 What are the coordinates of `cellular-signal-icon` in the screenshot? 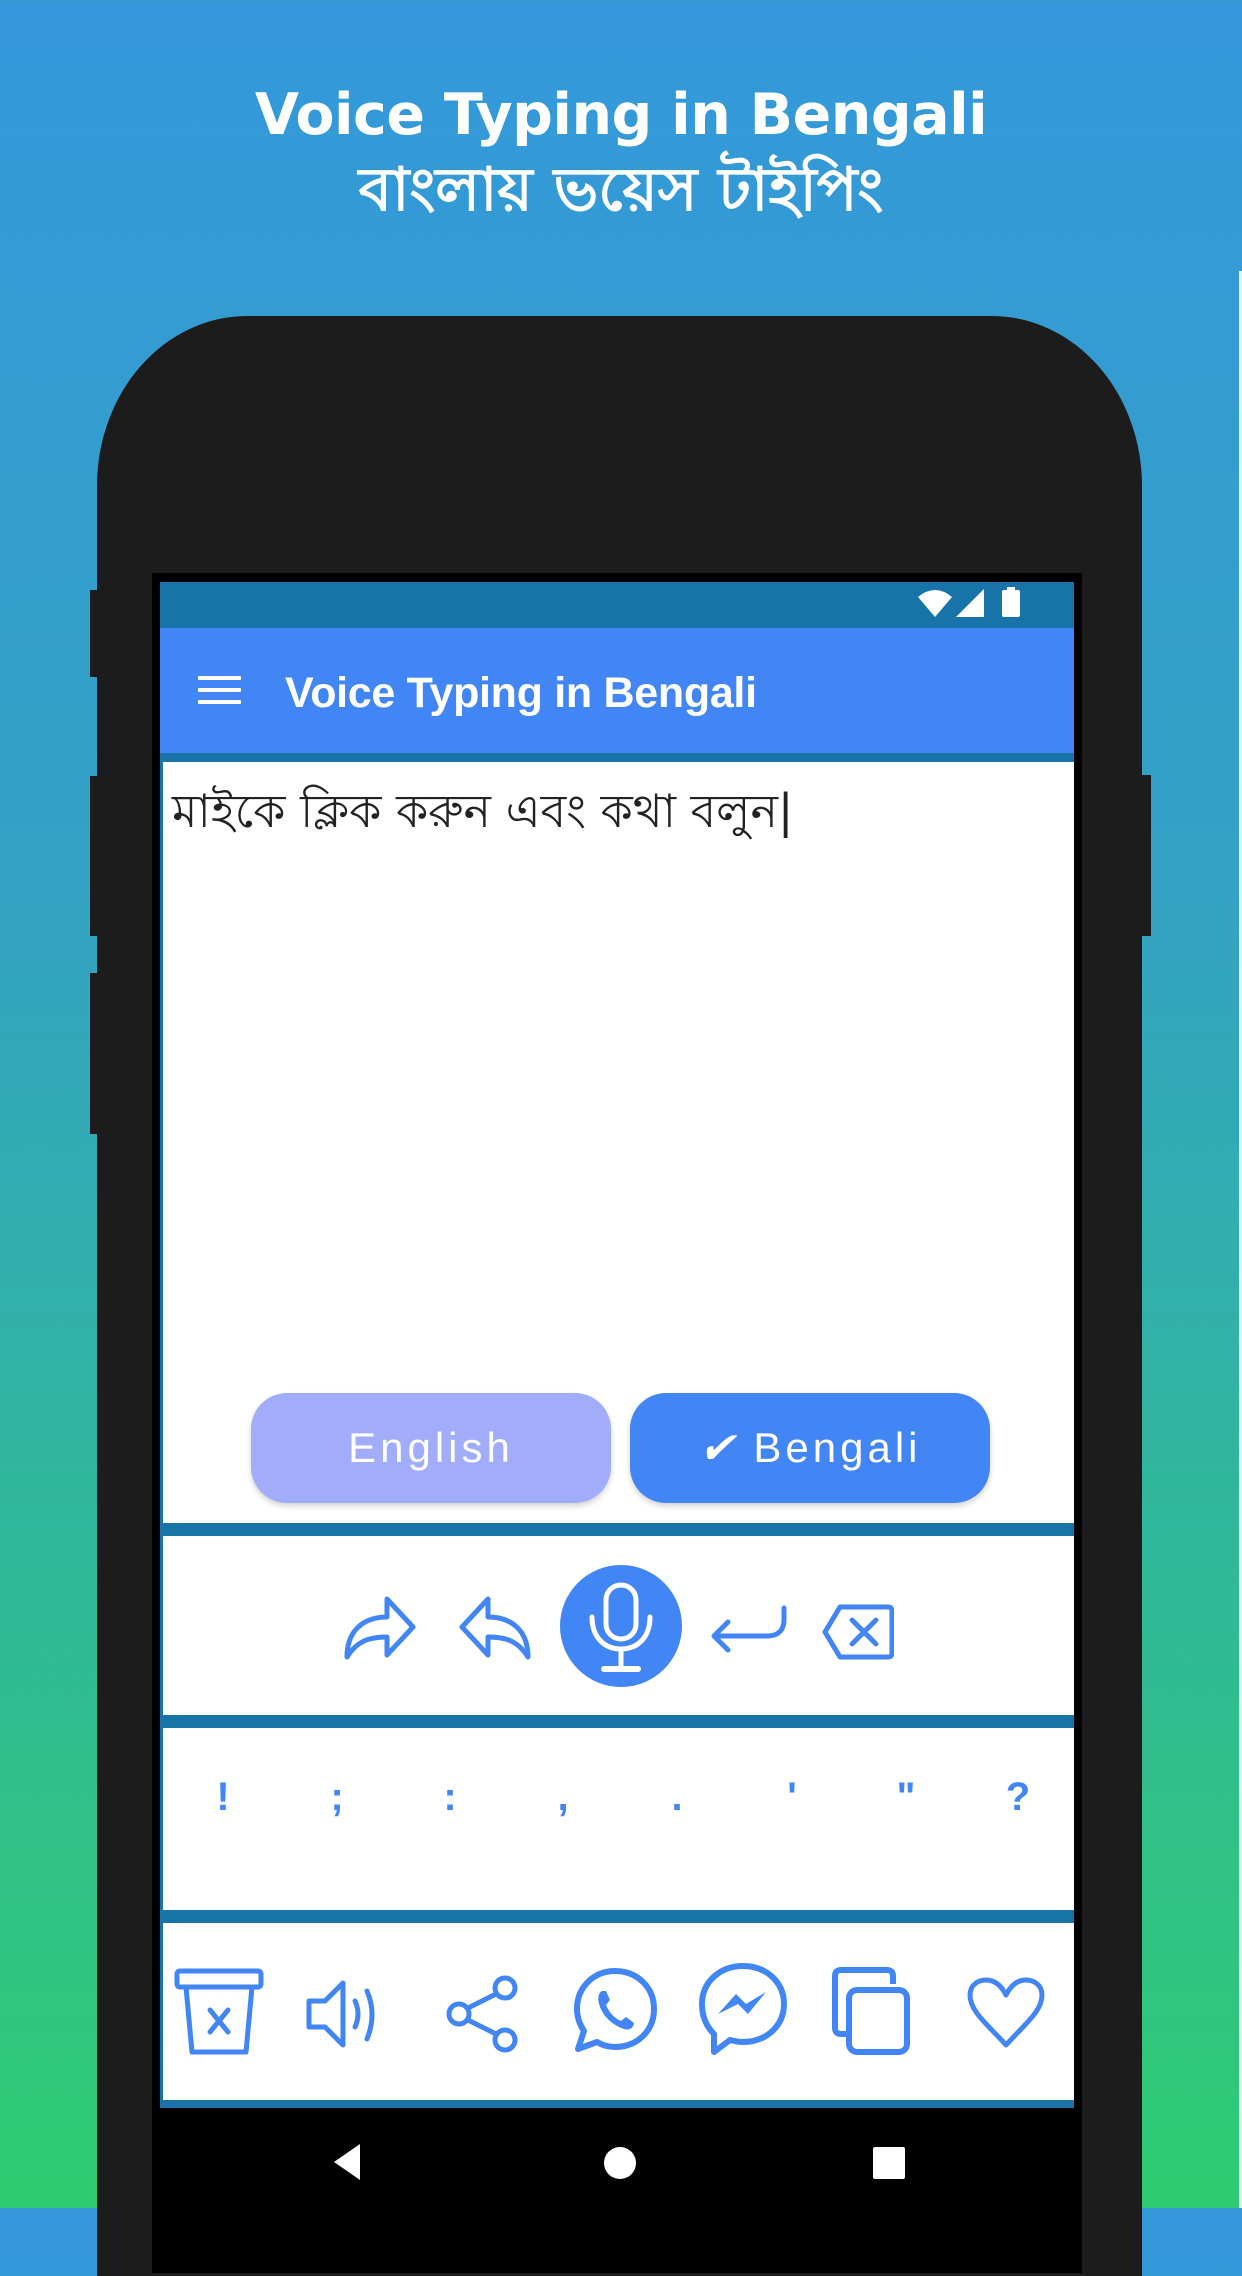 It's located at (970, 603).